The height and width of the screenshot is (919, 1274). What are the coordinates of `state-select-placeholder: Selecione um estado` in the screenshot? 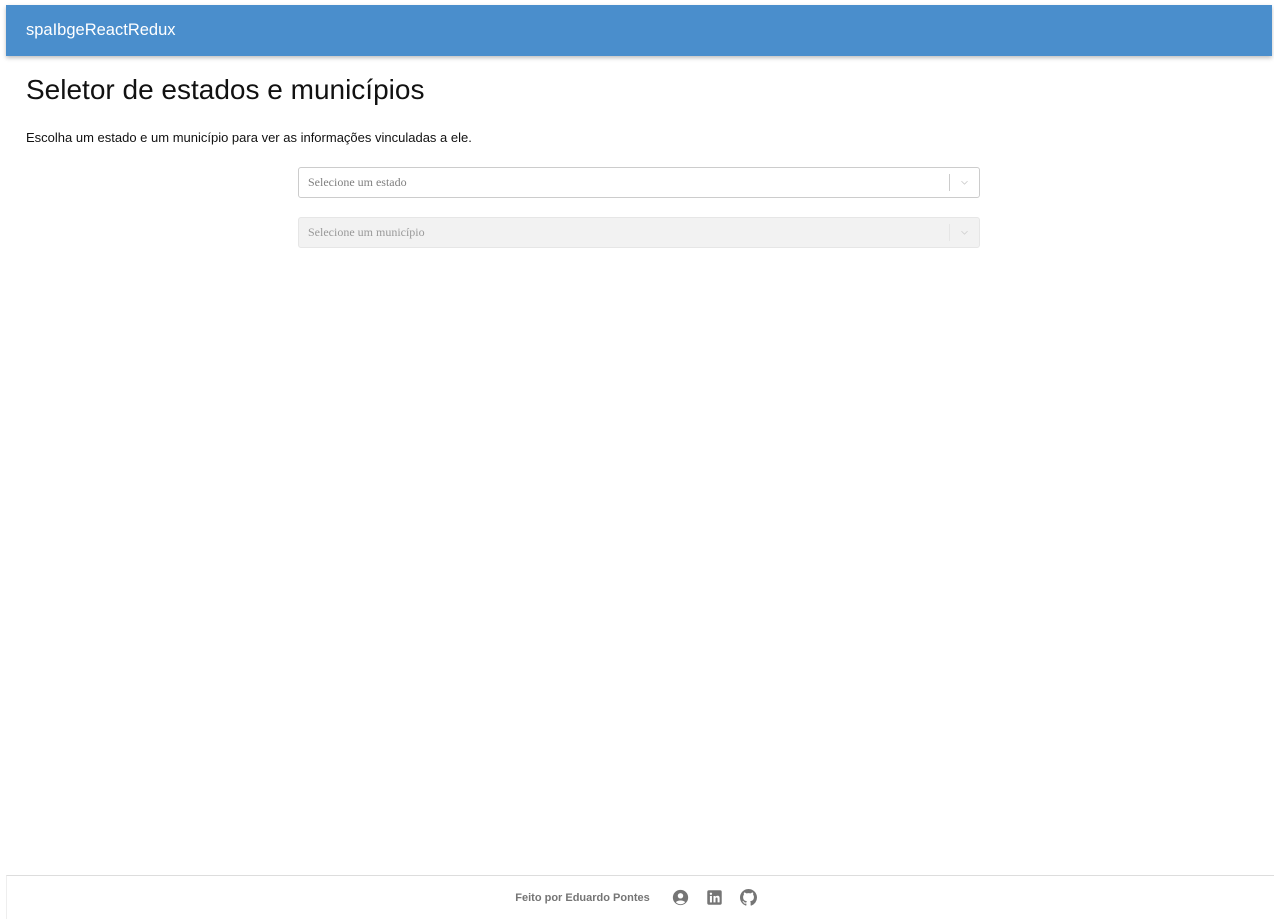 It's located at (357, 182).